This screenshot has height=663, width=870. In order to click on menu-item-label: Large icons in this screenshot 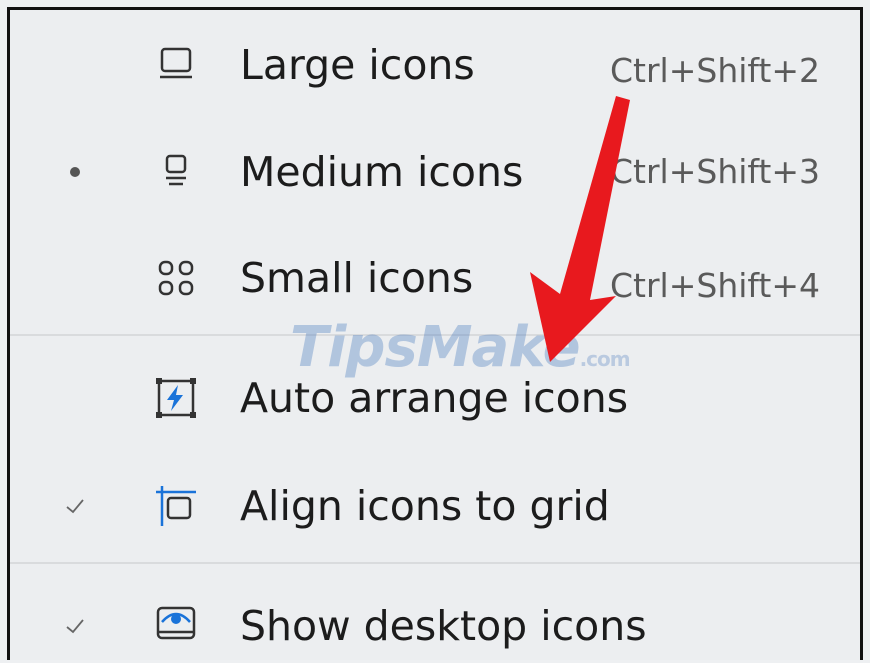, I will do `click(357, 65)`.